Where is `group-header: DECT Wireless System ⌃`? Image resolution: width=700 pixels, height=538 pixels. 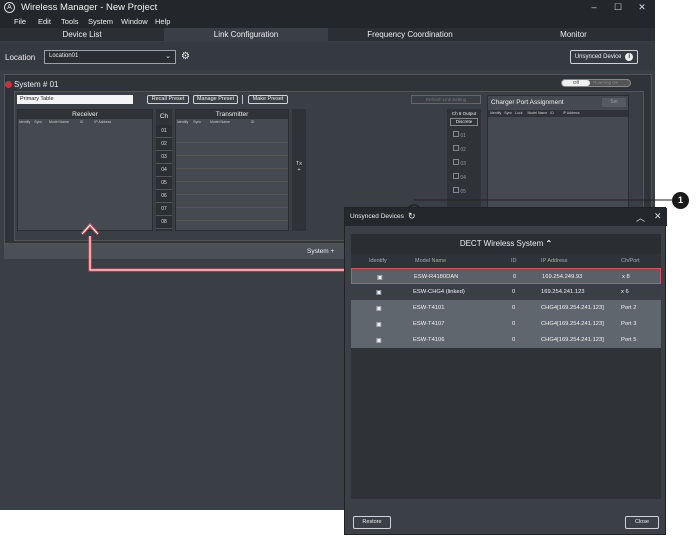
group-header: DECT Wireless System ⌃ is located at coordinates (506, 244).